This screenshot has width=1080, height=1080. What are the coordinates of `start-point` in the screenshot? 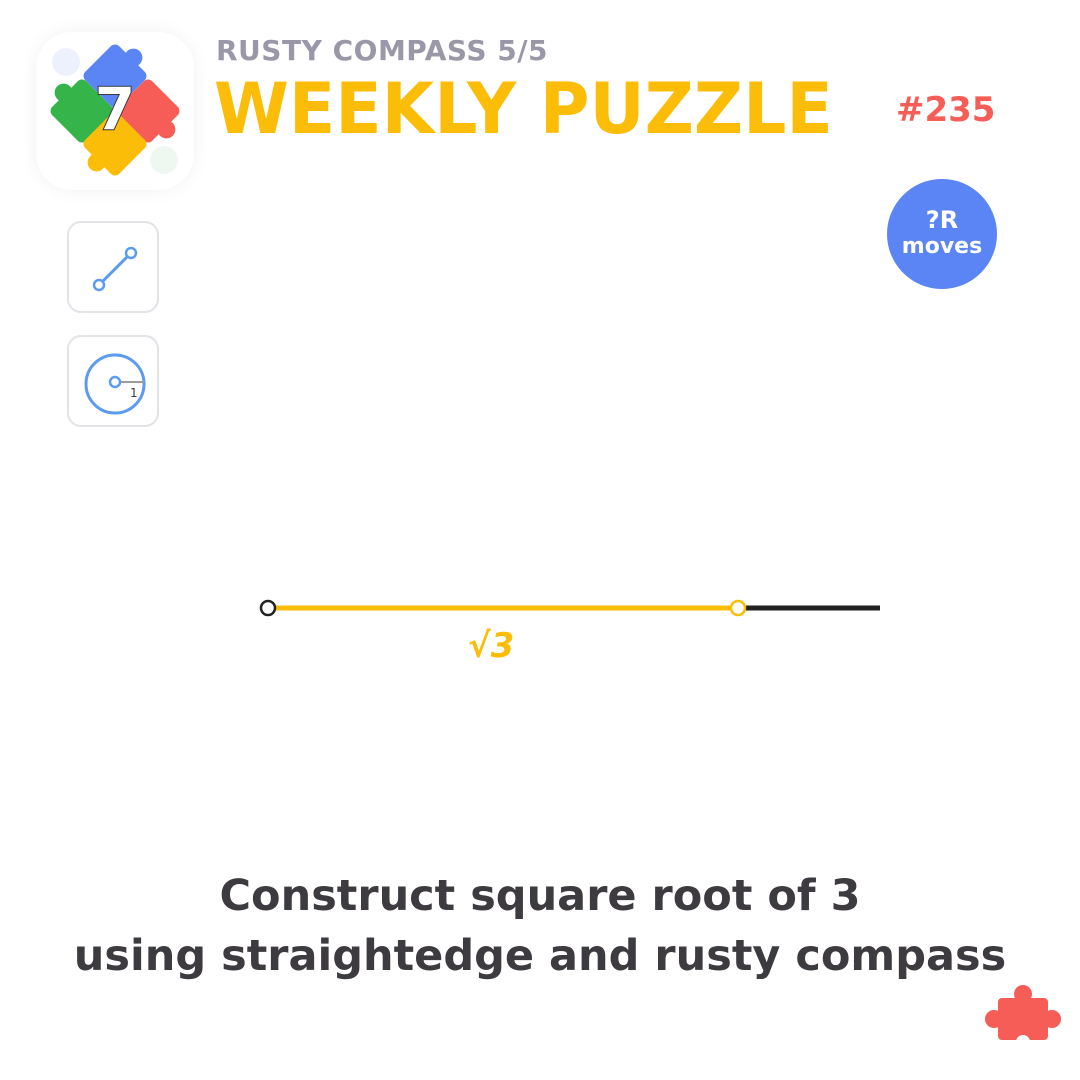 It's located at (268, 608).